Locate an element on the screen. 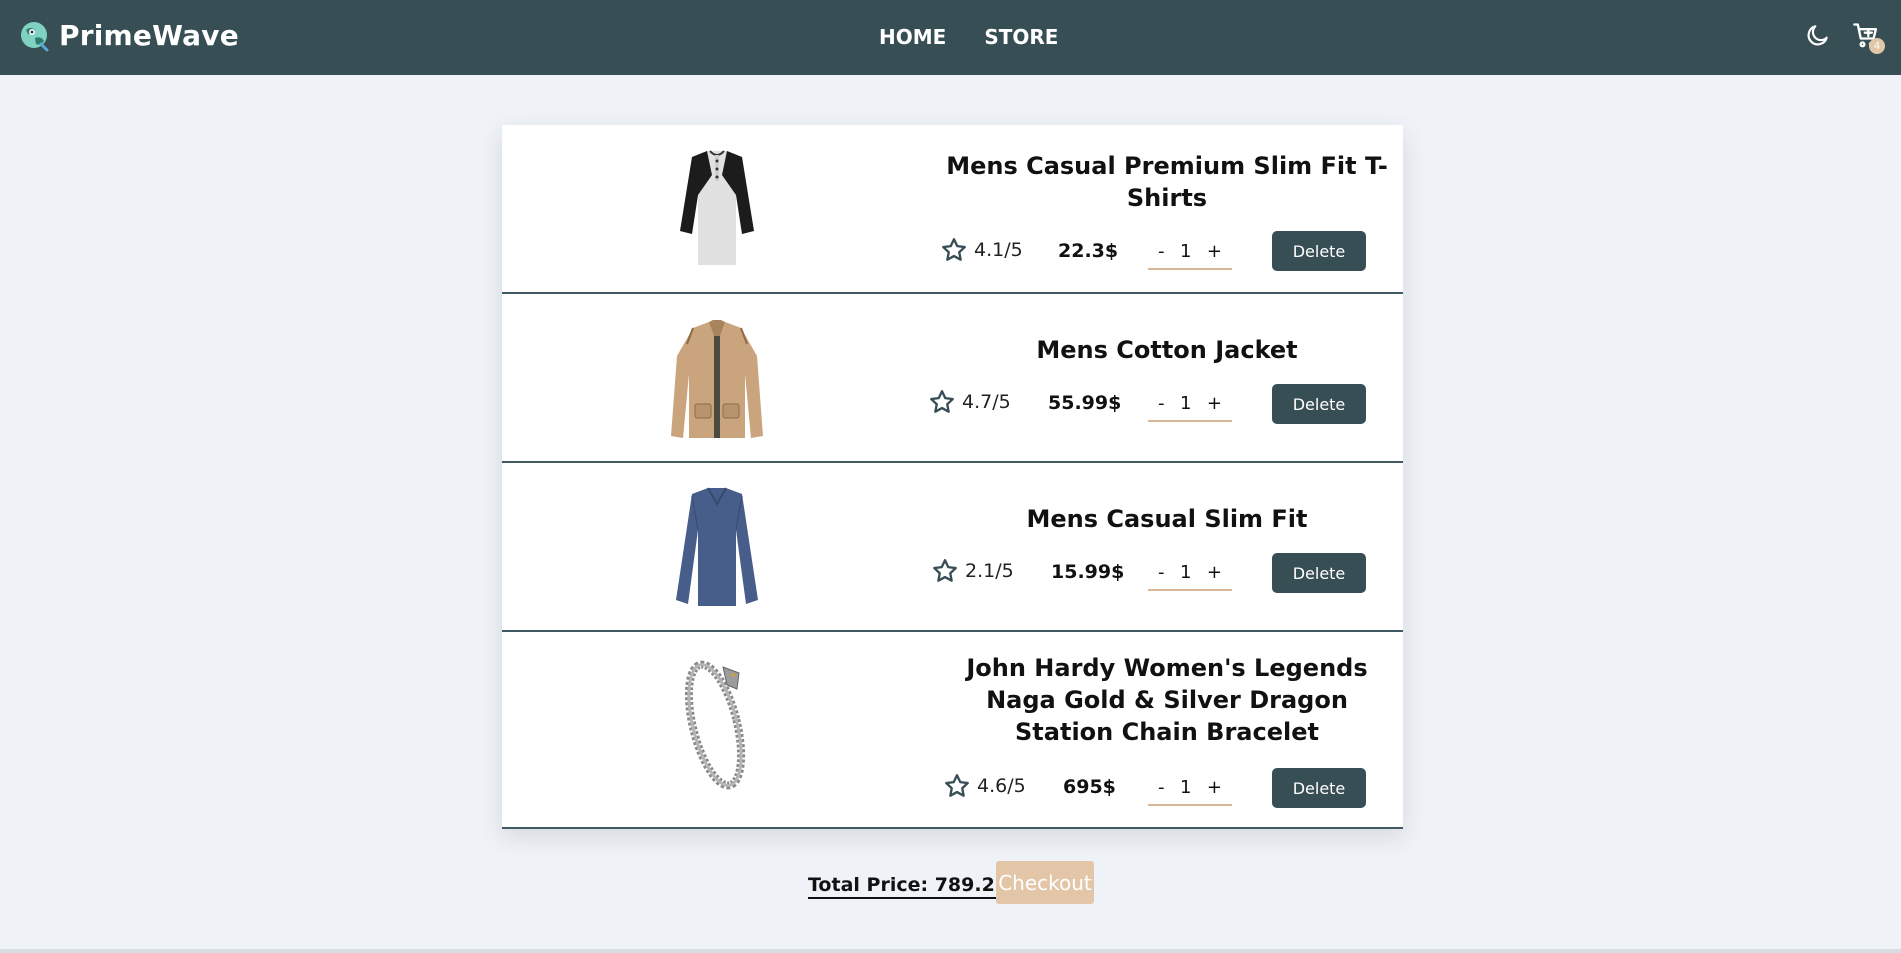 This screenshot has width=1901, height=953. rating-value: 4.6/5 is located at coordinates (1001, 786).